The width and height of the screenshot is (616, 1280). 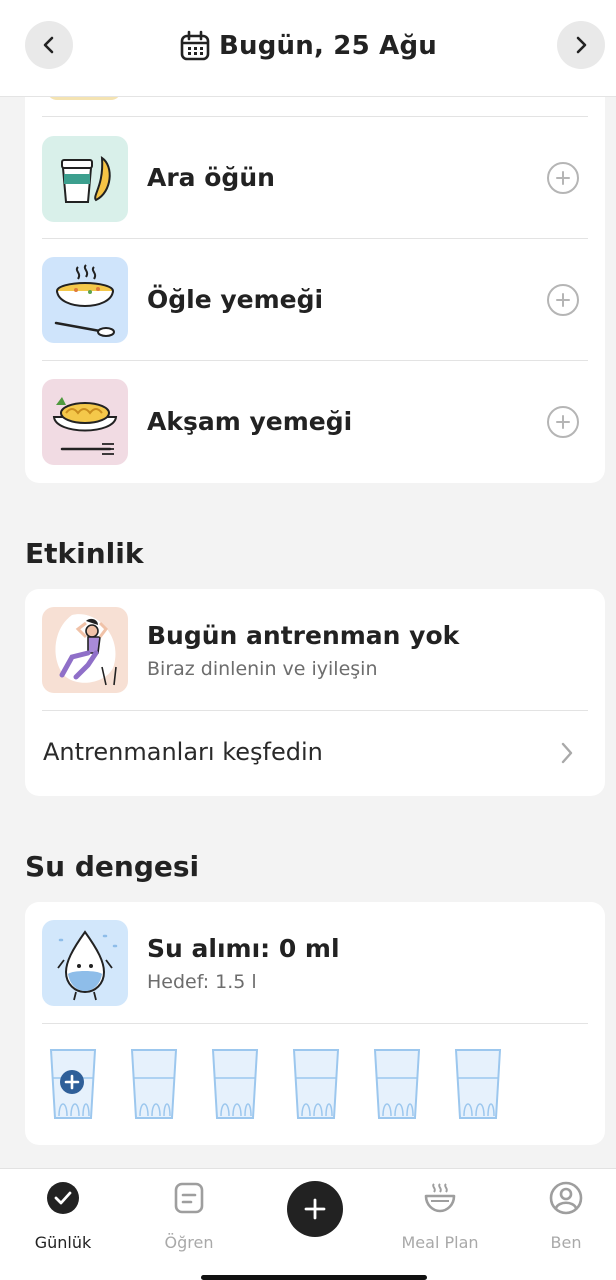 What do you see at coordinates (189, 1242) in the screenshot?
I see `tab-label: Öğren` at bounding box center [189, 1242].